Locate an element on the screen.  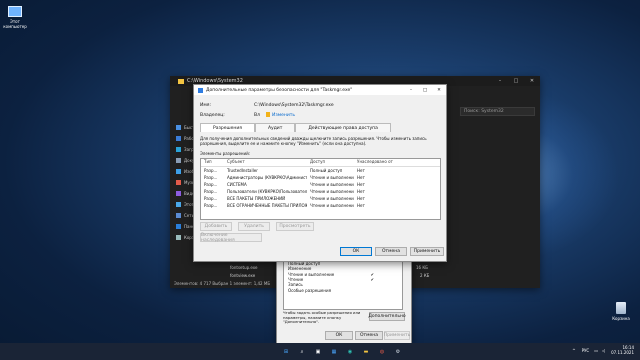
enable-inheritance-button: Включение наследования is located at coordinates (231, 238).